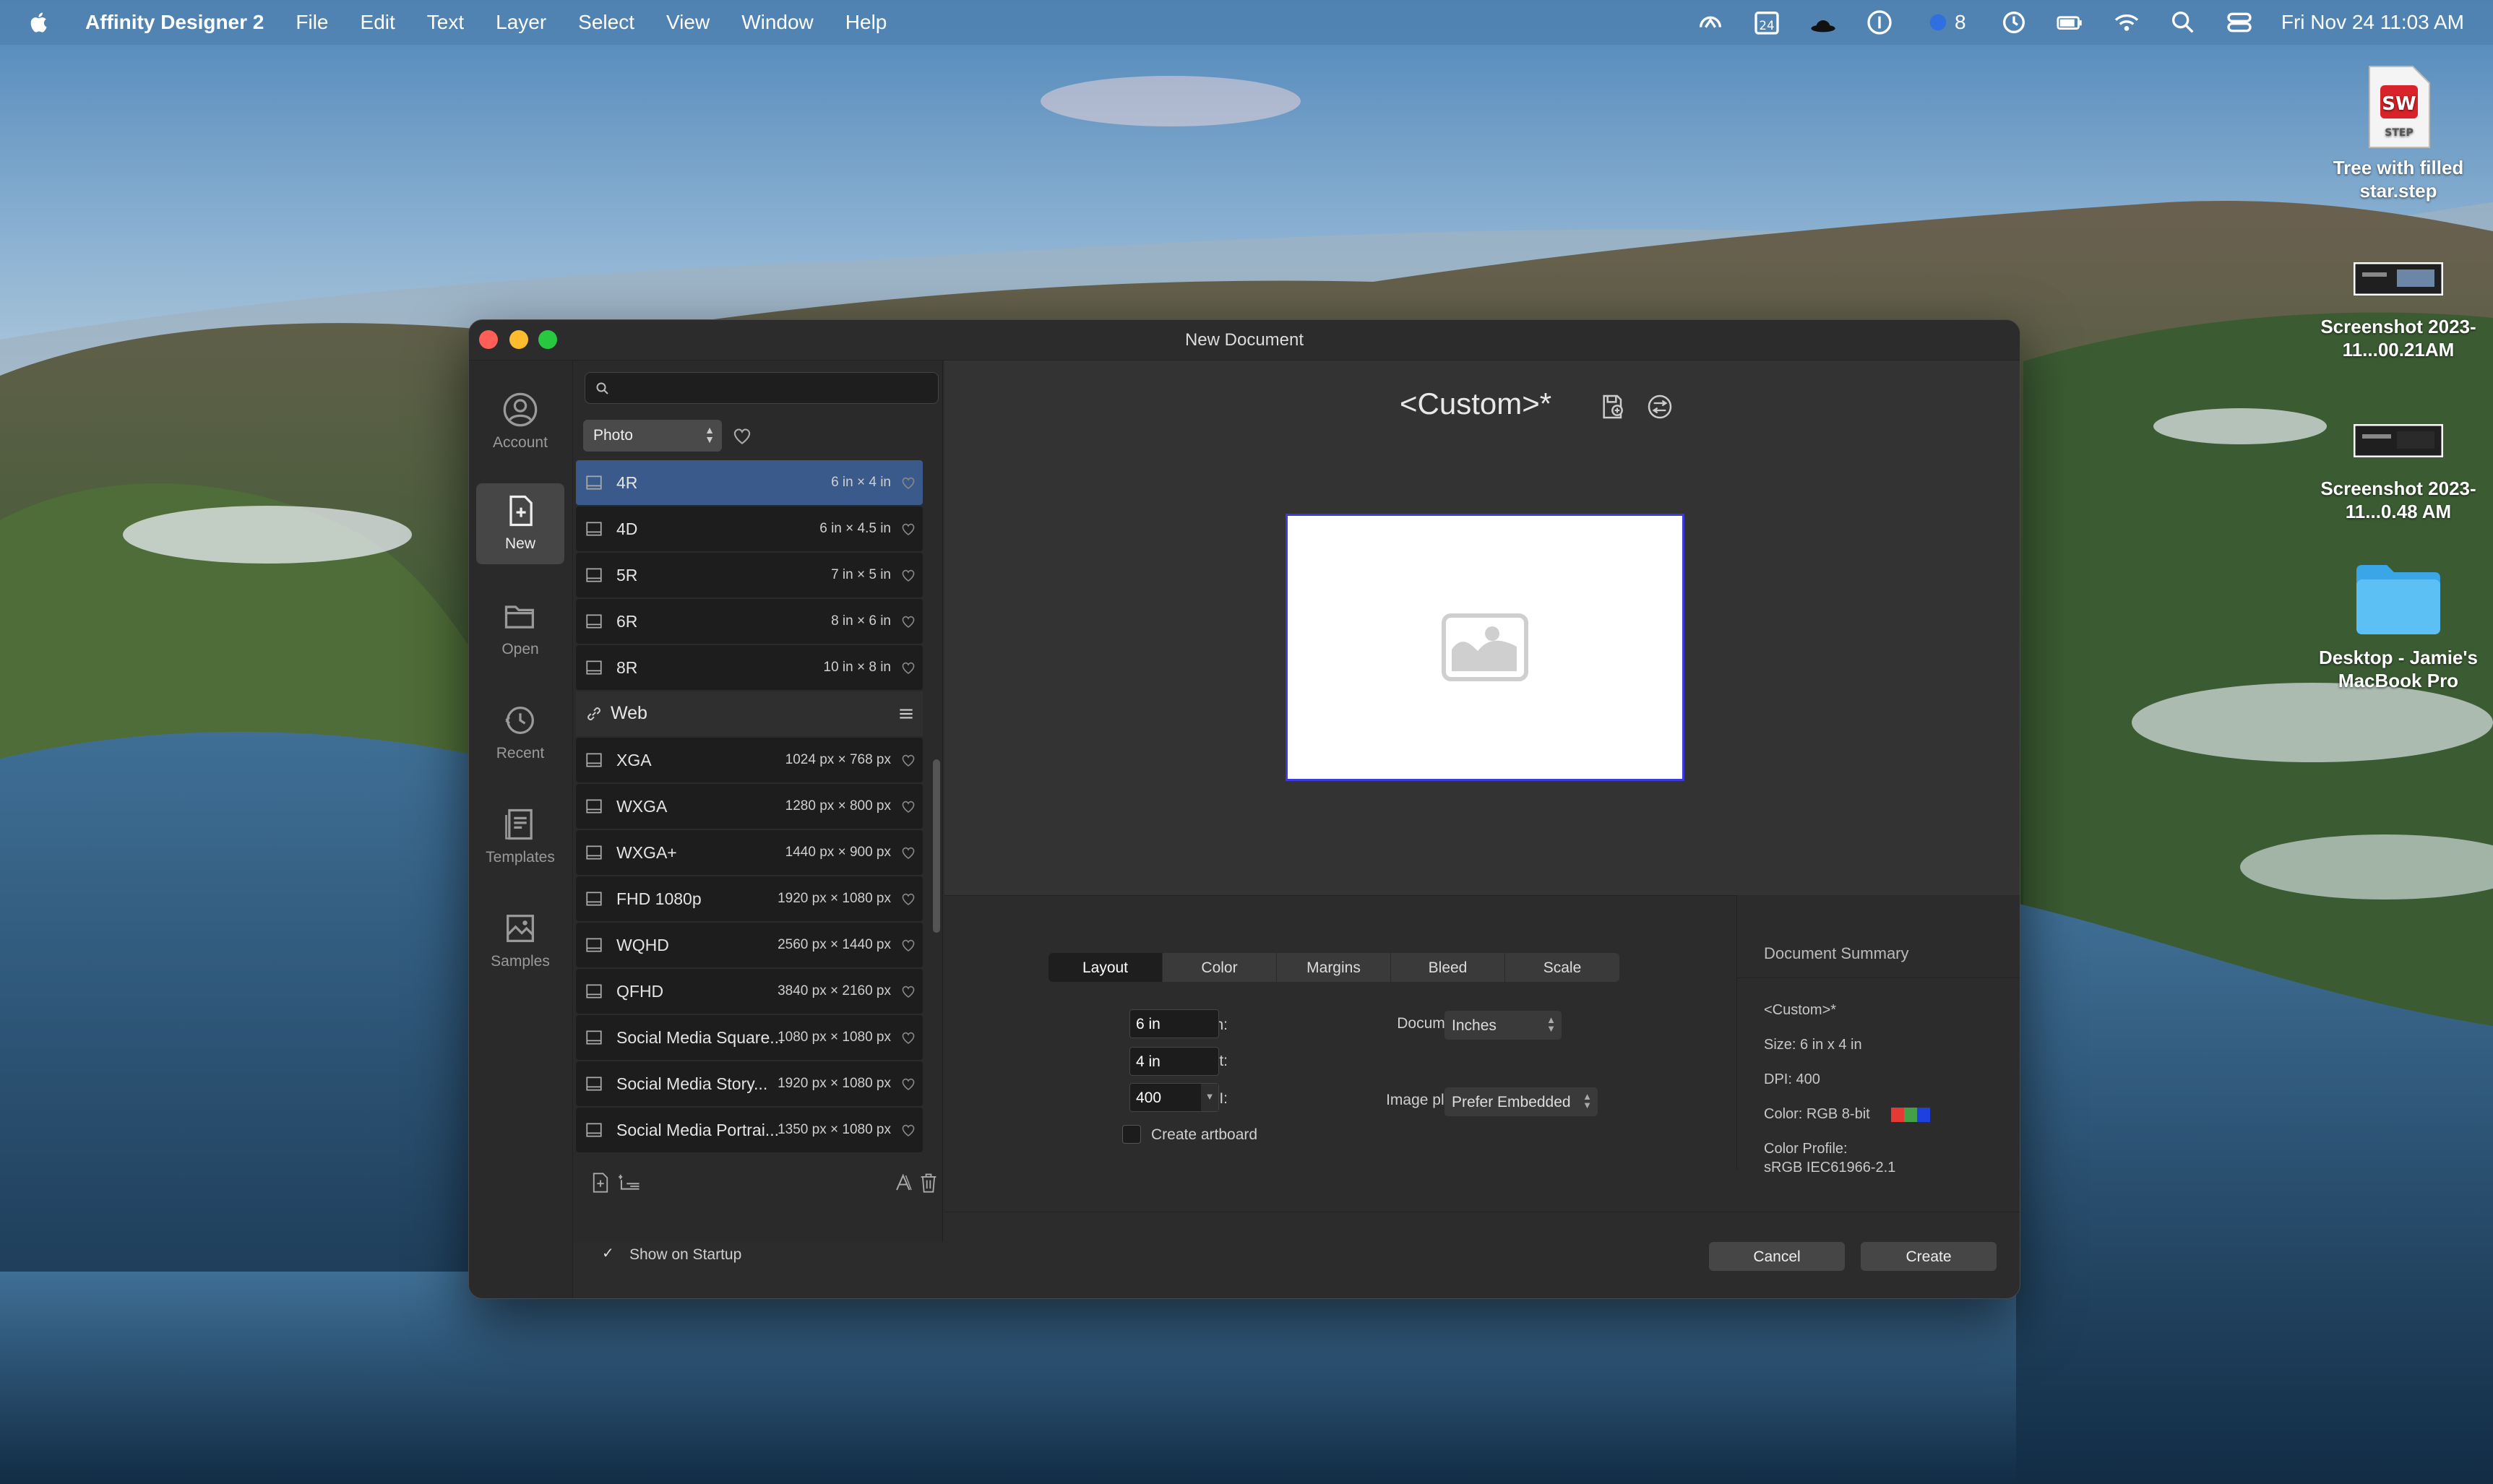 This screenshot has width=2493, height=1484. What do you see at coordinates (1813, 1045) in the screenshot?
I see `summary-size: Size: 6 in x 4 in` at bounding box center [1813, 1045].